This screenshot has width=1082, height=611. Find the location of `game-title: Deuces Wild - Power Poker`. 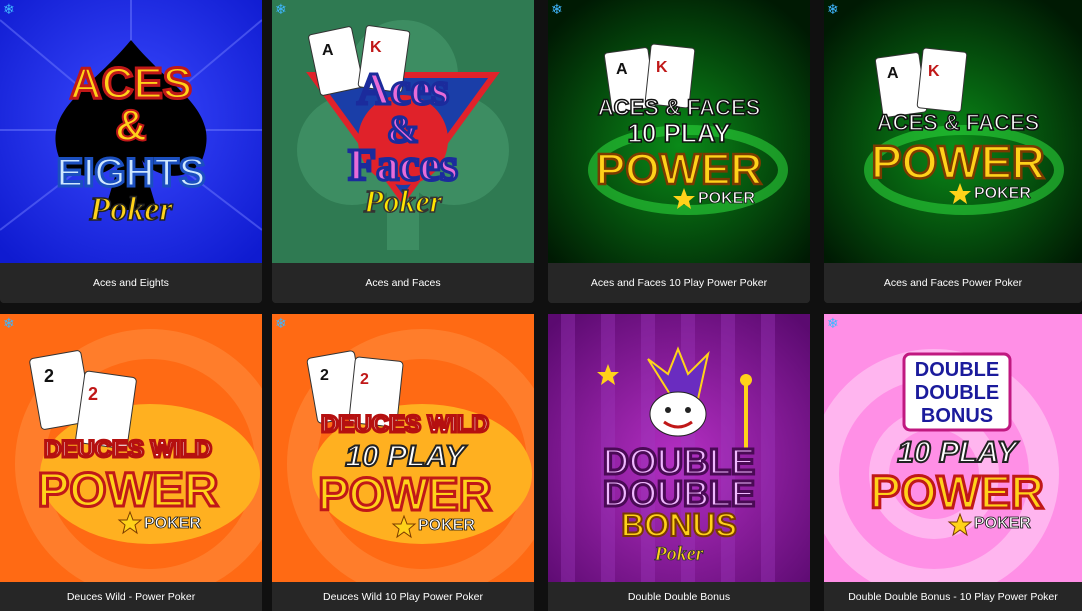

game-title: Deuces Wild - Power Poker is located at coordinates (131, 596).